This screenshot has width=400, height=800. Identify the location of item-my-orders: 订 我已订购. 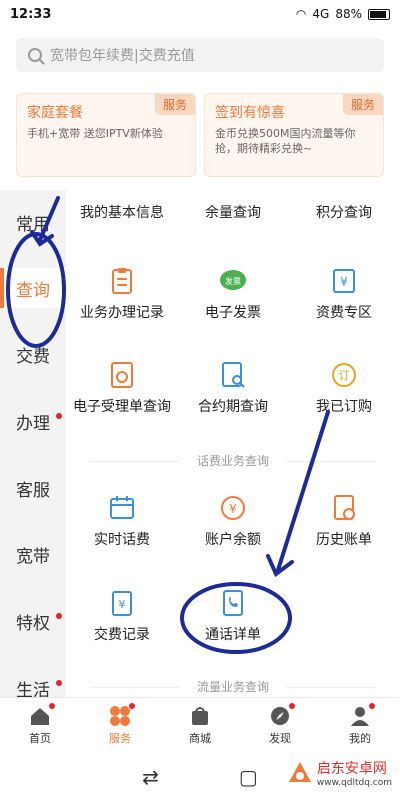
(344, 388).